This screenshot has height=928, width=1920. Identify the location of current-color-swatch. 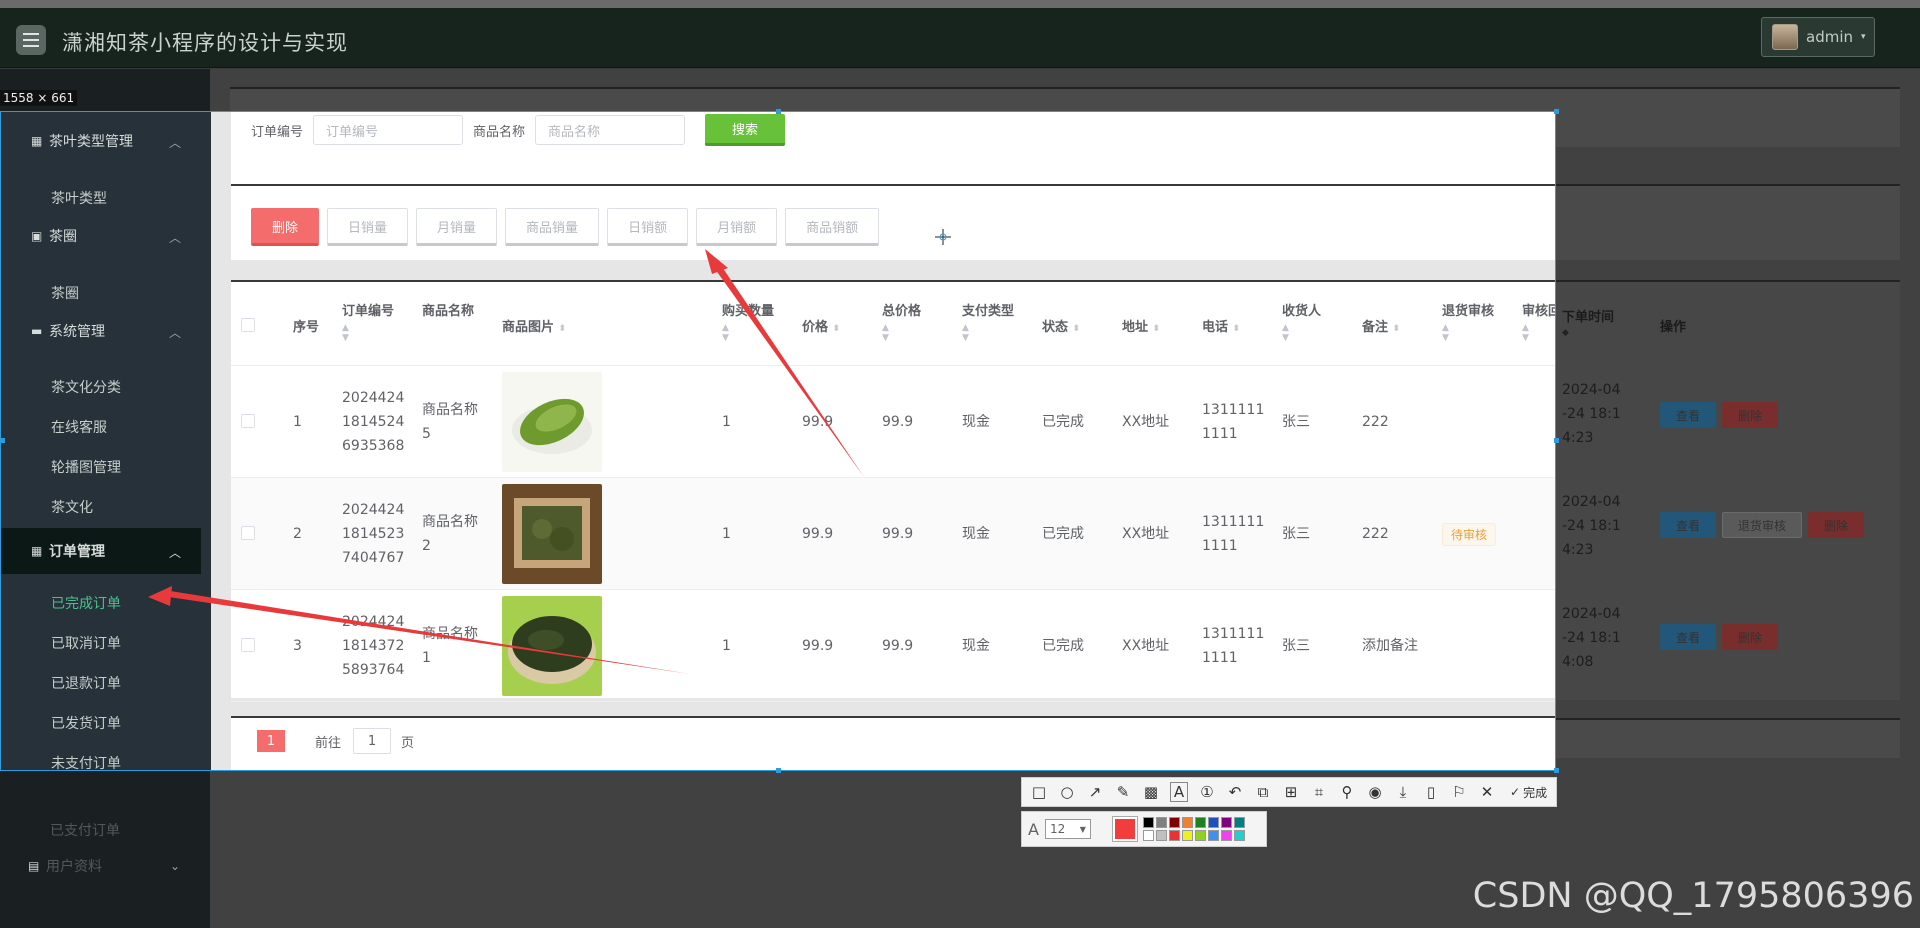
(1124, 829).